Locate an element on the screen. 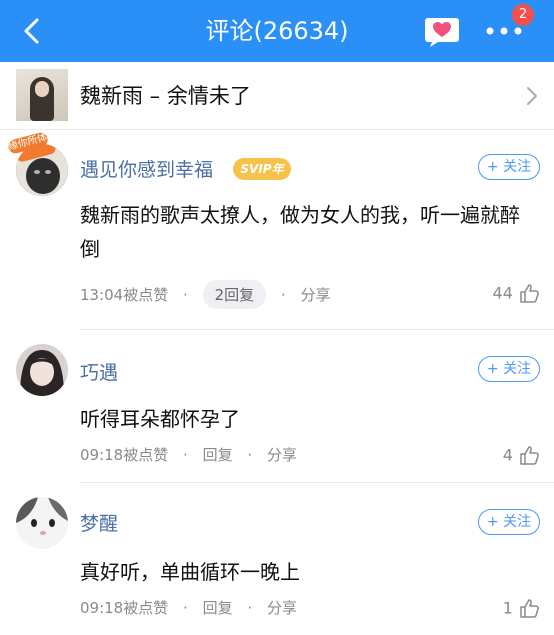 Image resolution: width=554 pixels, height=635 pixels. song-row: 魏新雨 – 余情未了 is located at coordinates (277, 96).